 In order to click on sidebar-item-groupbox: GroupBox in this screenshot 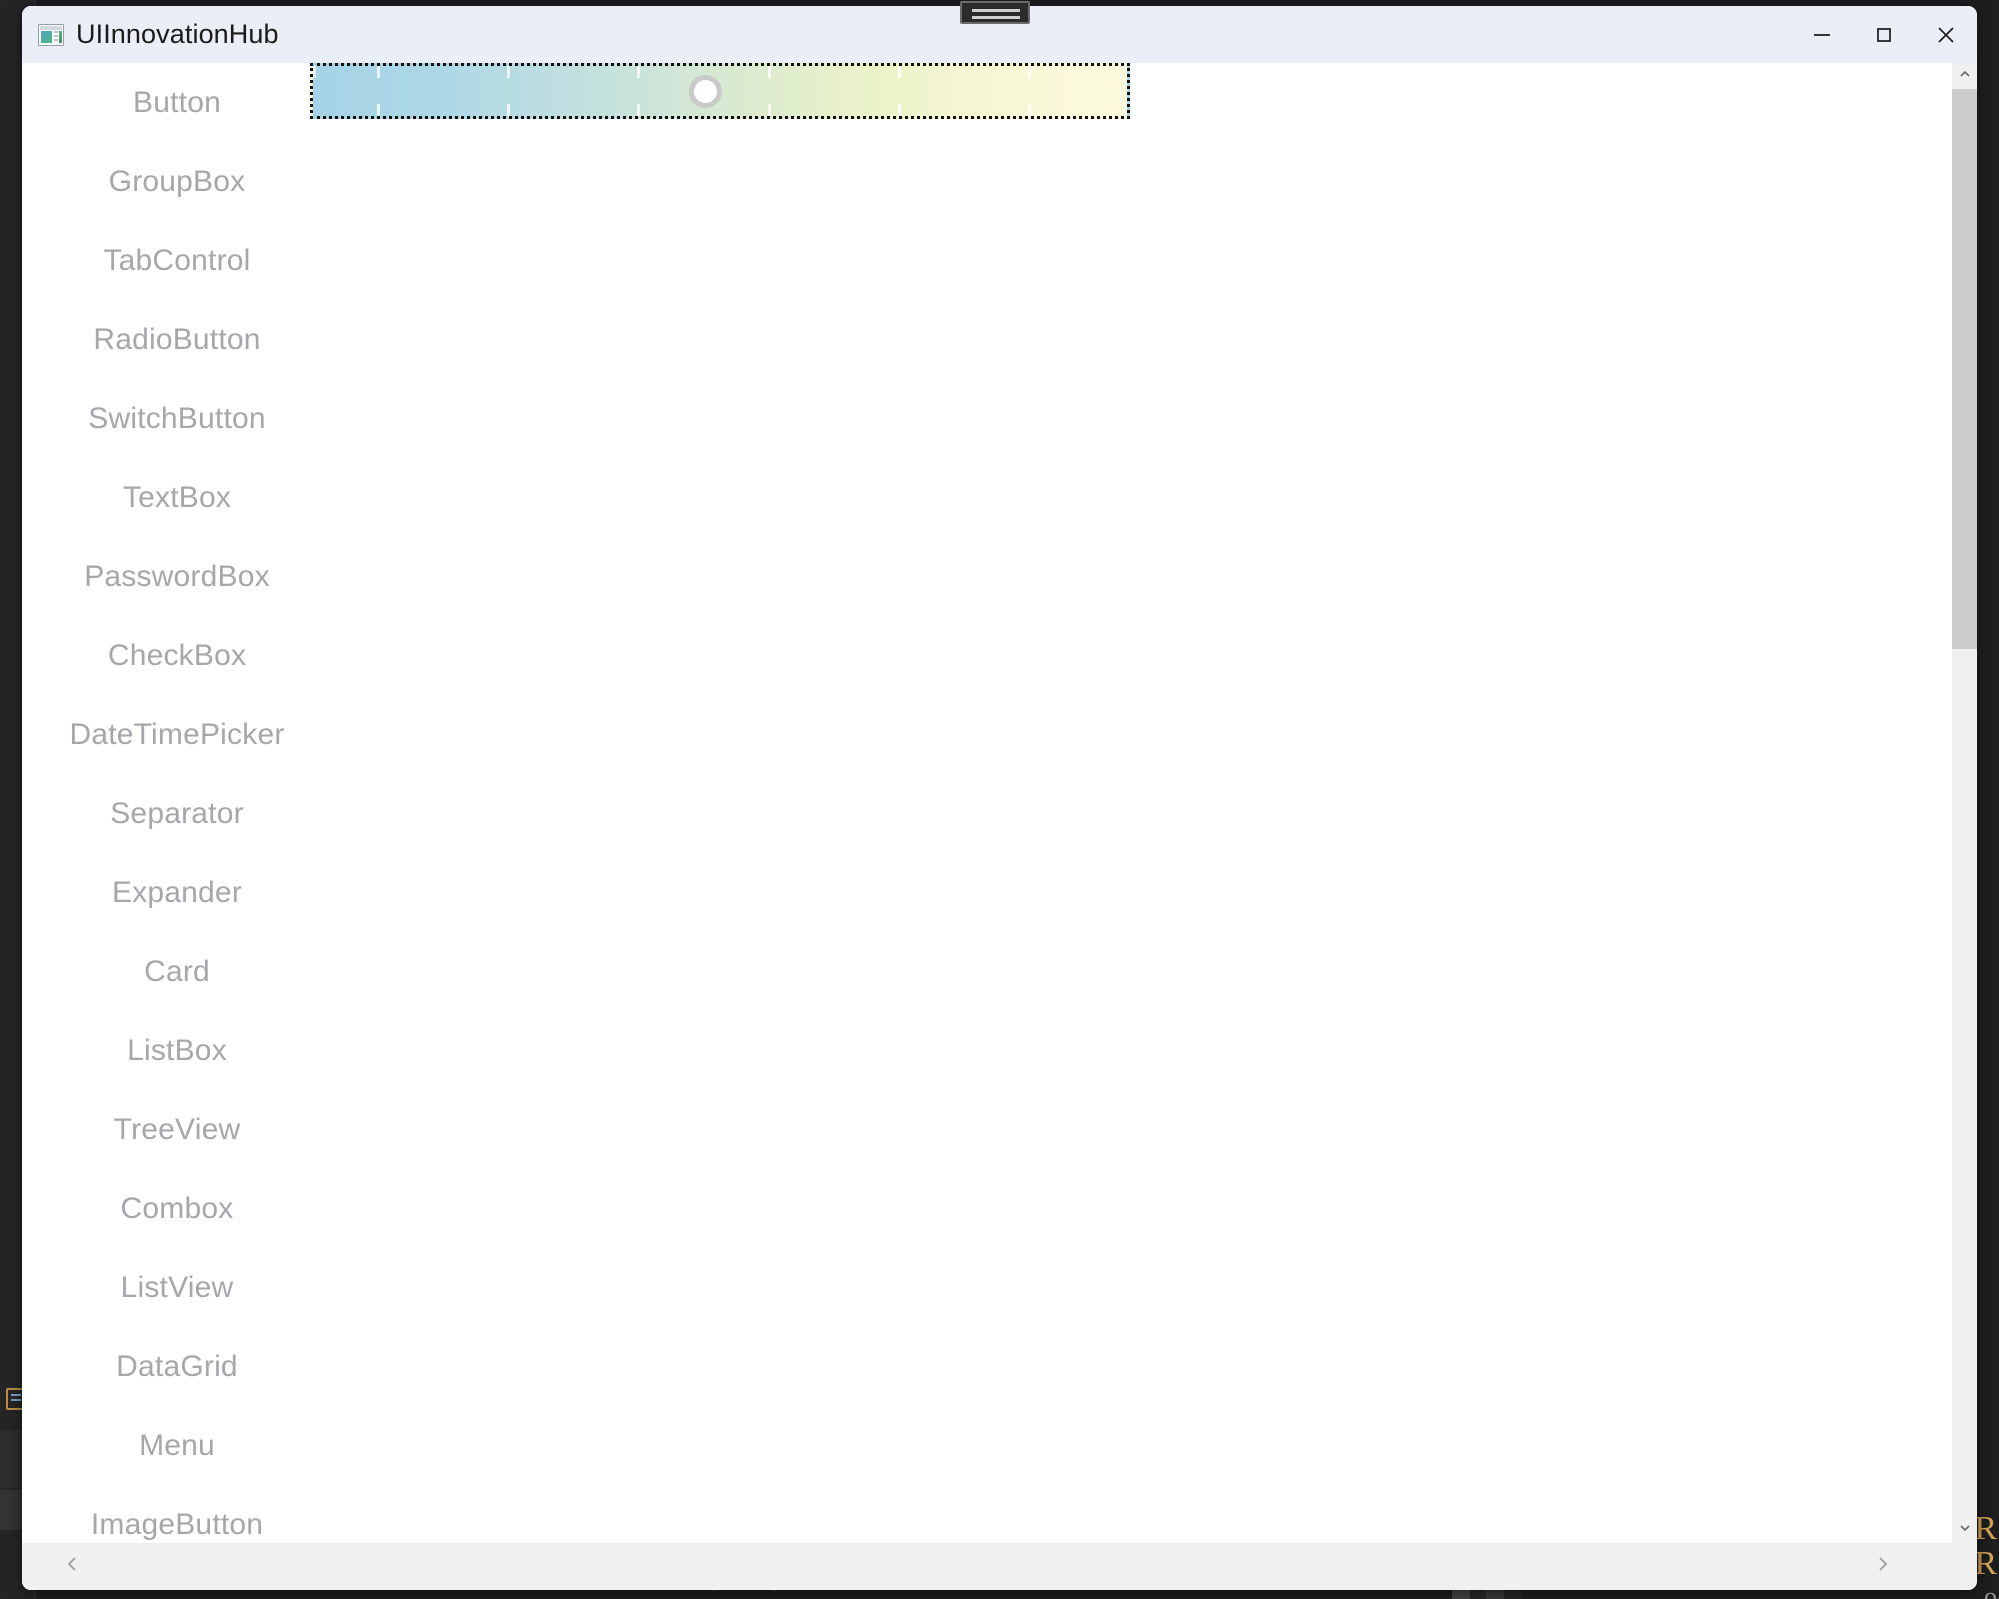, I will do `click(177, 181)`.